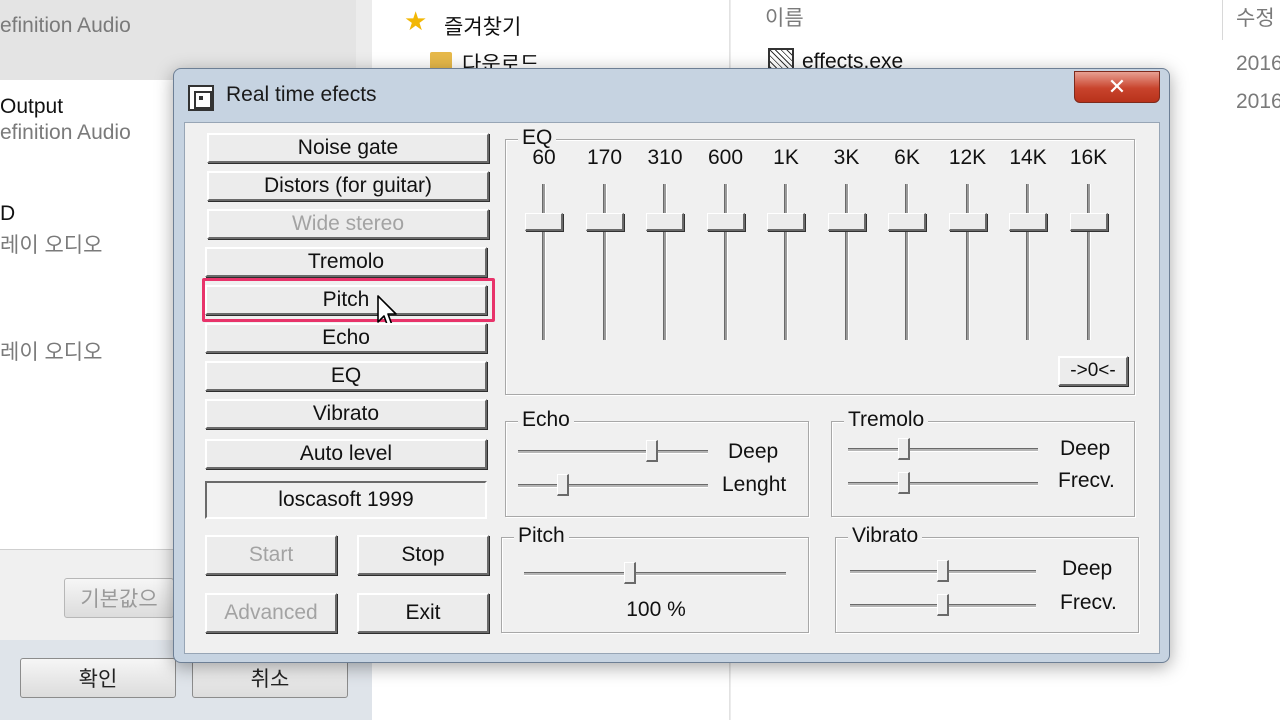 This screenshot has width=1280, height=720. Describe the element at coordinates (1088, 602) in the screenshot. I see `vibrato-frequency-label: Frecv.` at that location.